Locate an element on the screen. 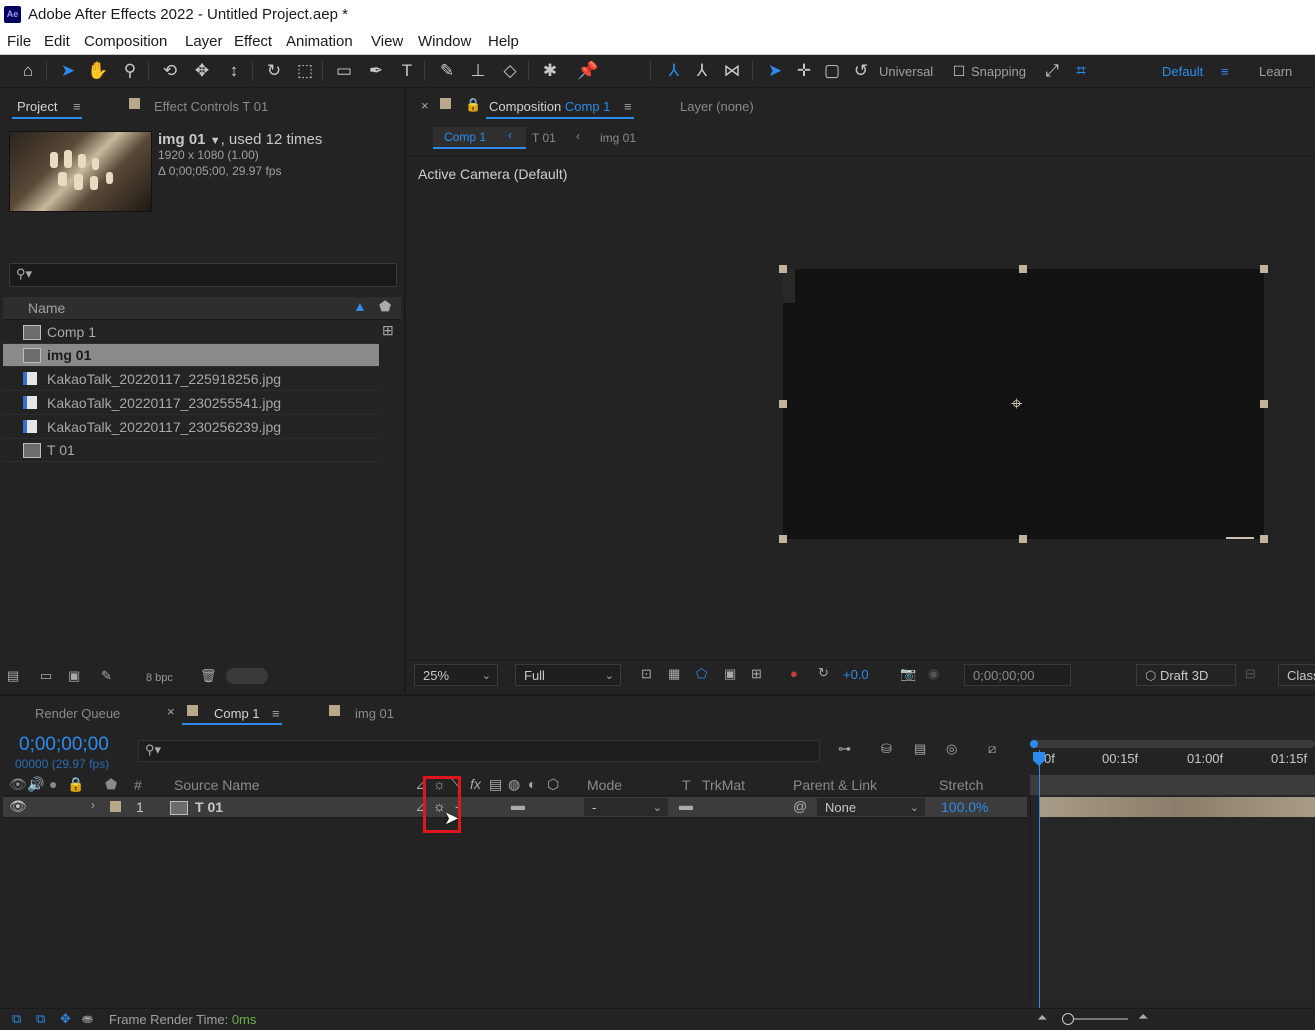 The image size is (1315, 1030). stretch-value: 100.0% is located at coordinates (964, 807).